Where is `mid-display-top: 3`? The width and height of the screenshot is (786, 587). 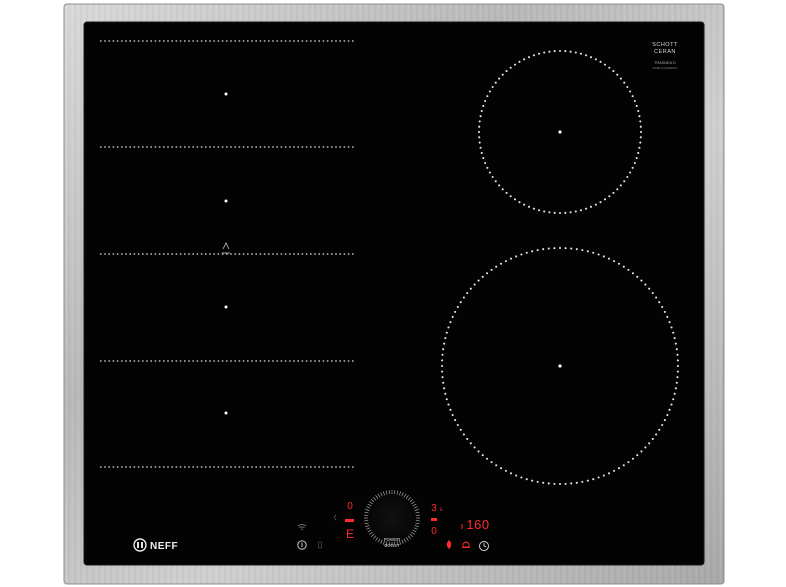
mid-display-top: 3 is located at coordinates (434, 508).